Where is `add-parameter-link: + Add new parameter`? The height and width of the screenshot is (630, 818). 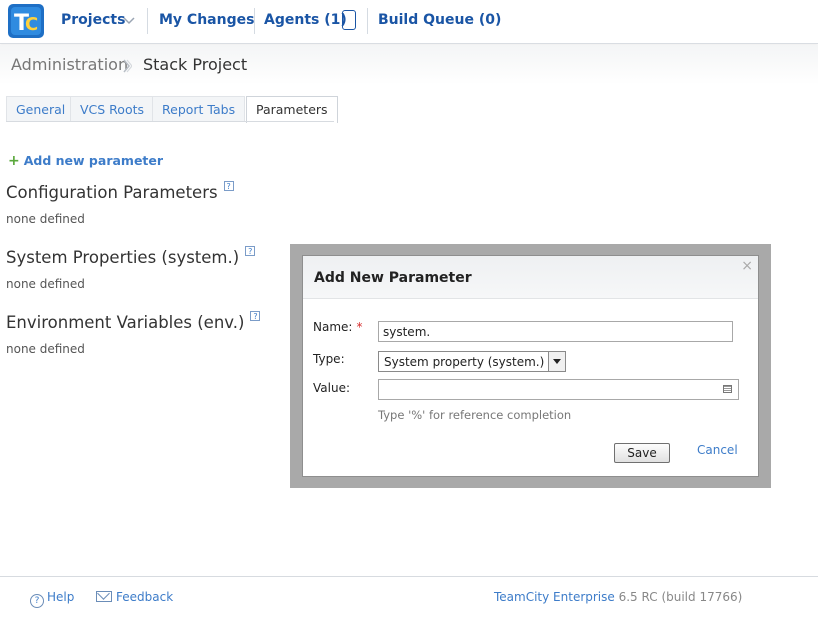
add-parameter-link: + Add new parameter is located at coordinates (85, 161).